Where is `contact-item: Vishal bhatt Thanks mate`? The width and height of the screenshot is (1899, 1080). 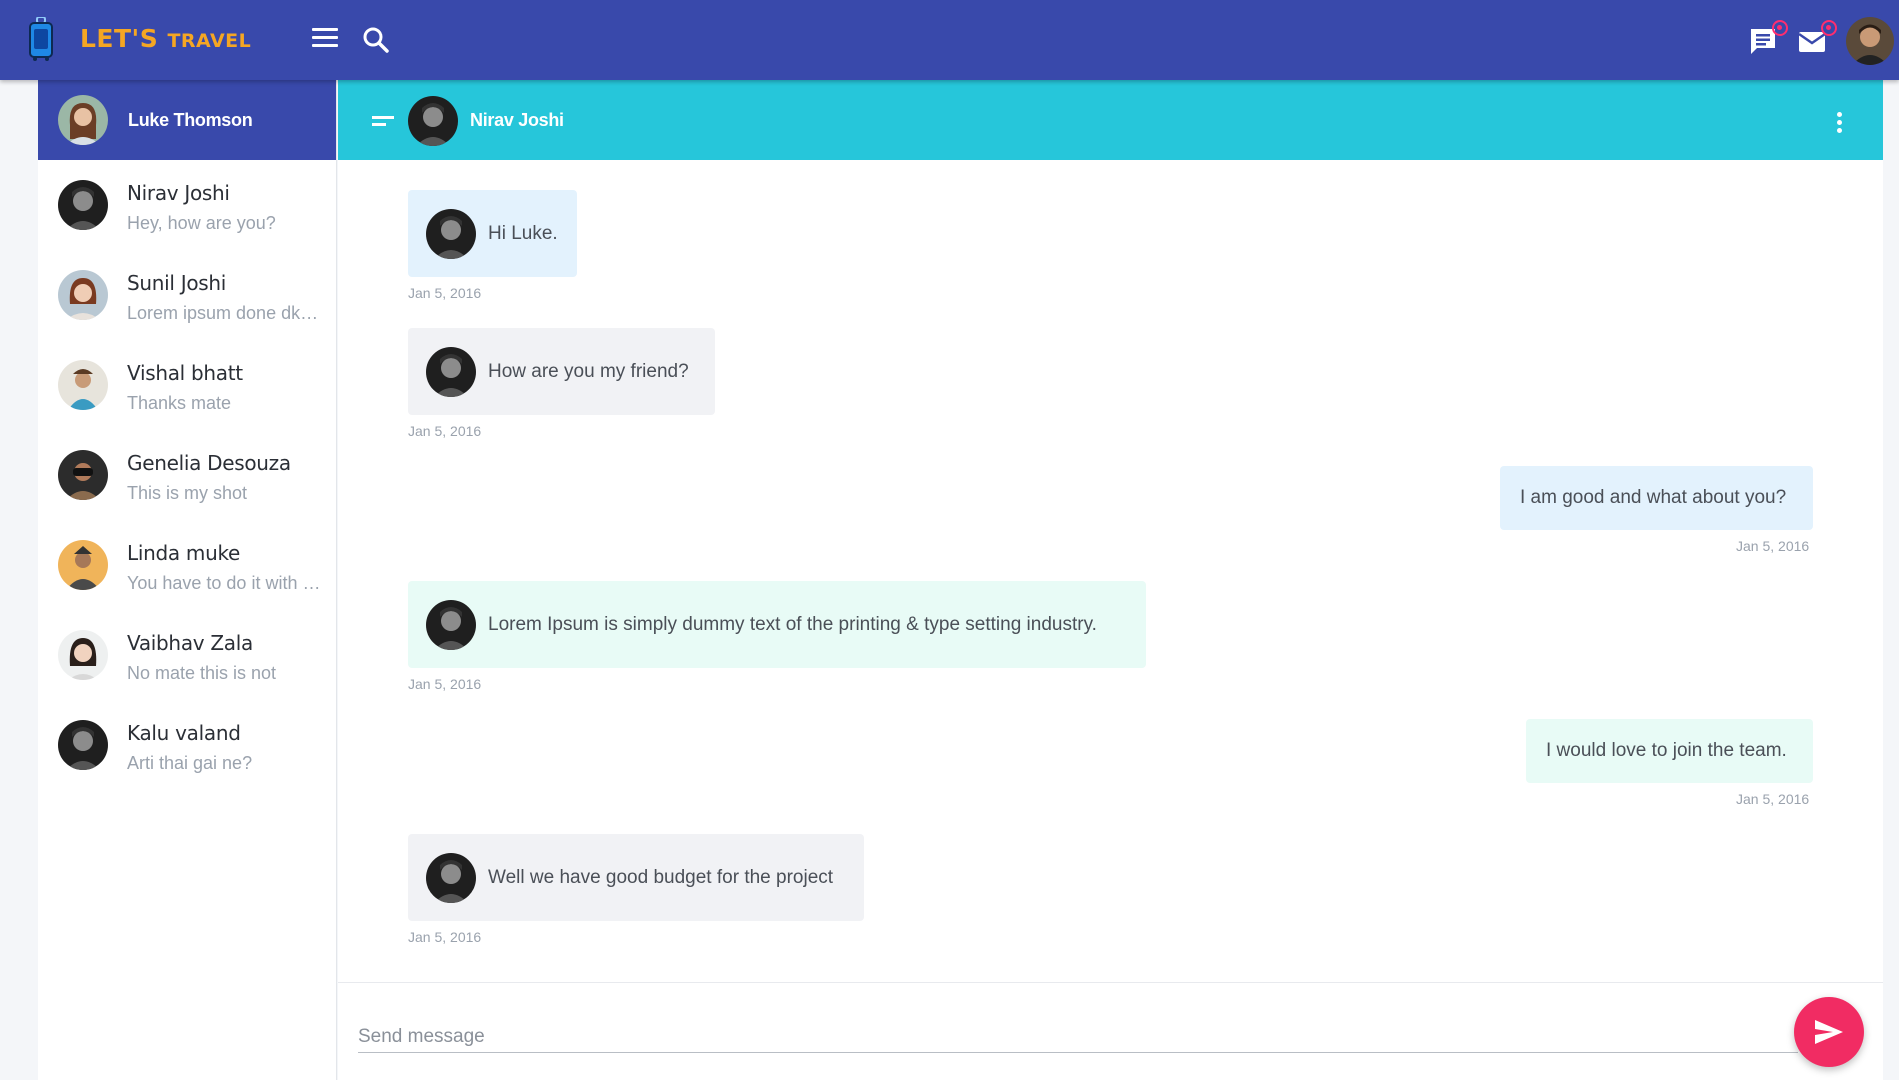
contact-item: Vishal bhatt Thanks mate is located at coordinates (187, 395).